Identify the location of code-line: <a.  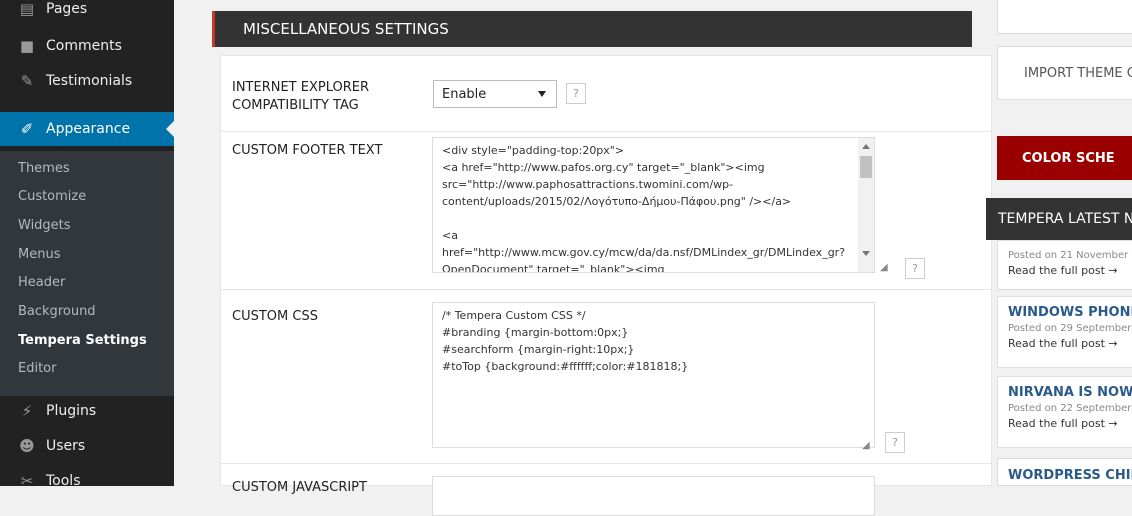
(450, 235).